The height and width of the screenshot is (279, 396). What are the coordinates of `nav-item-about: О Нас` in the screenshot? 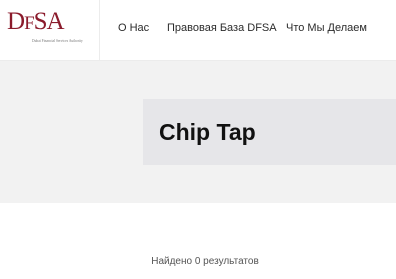 It's located at (133, 28).